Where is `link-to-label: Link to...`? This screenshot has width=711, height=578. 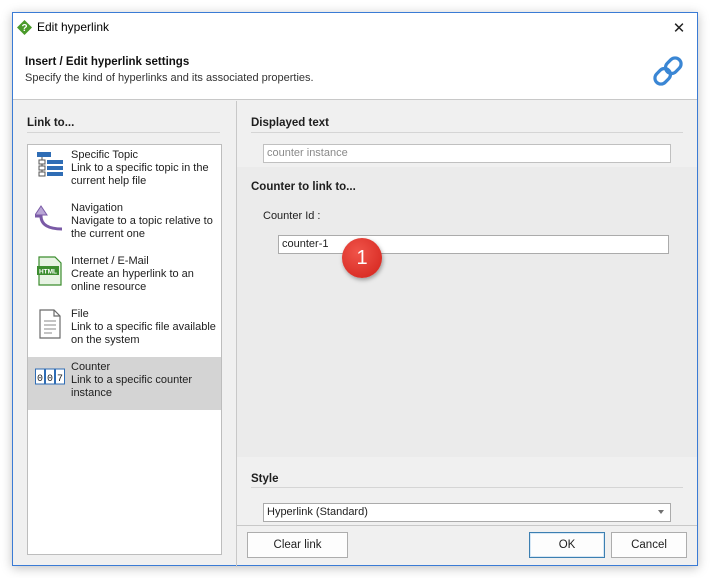 link-to-label: Link to... is located at coordinates (51, 123).